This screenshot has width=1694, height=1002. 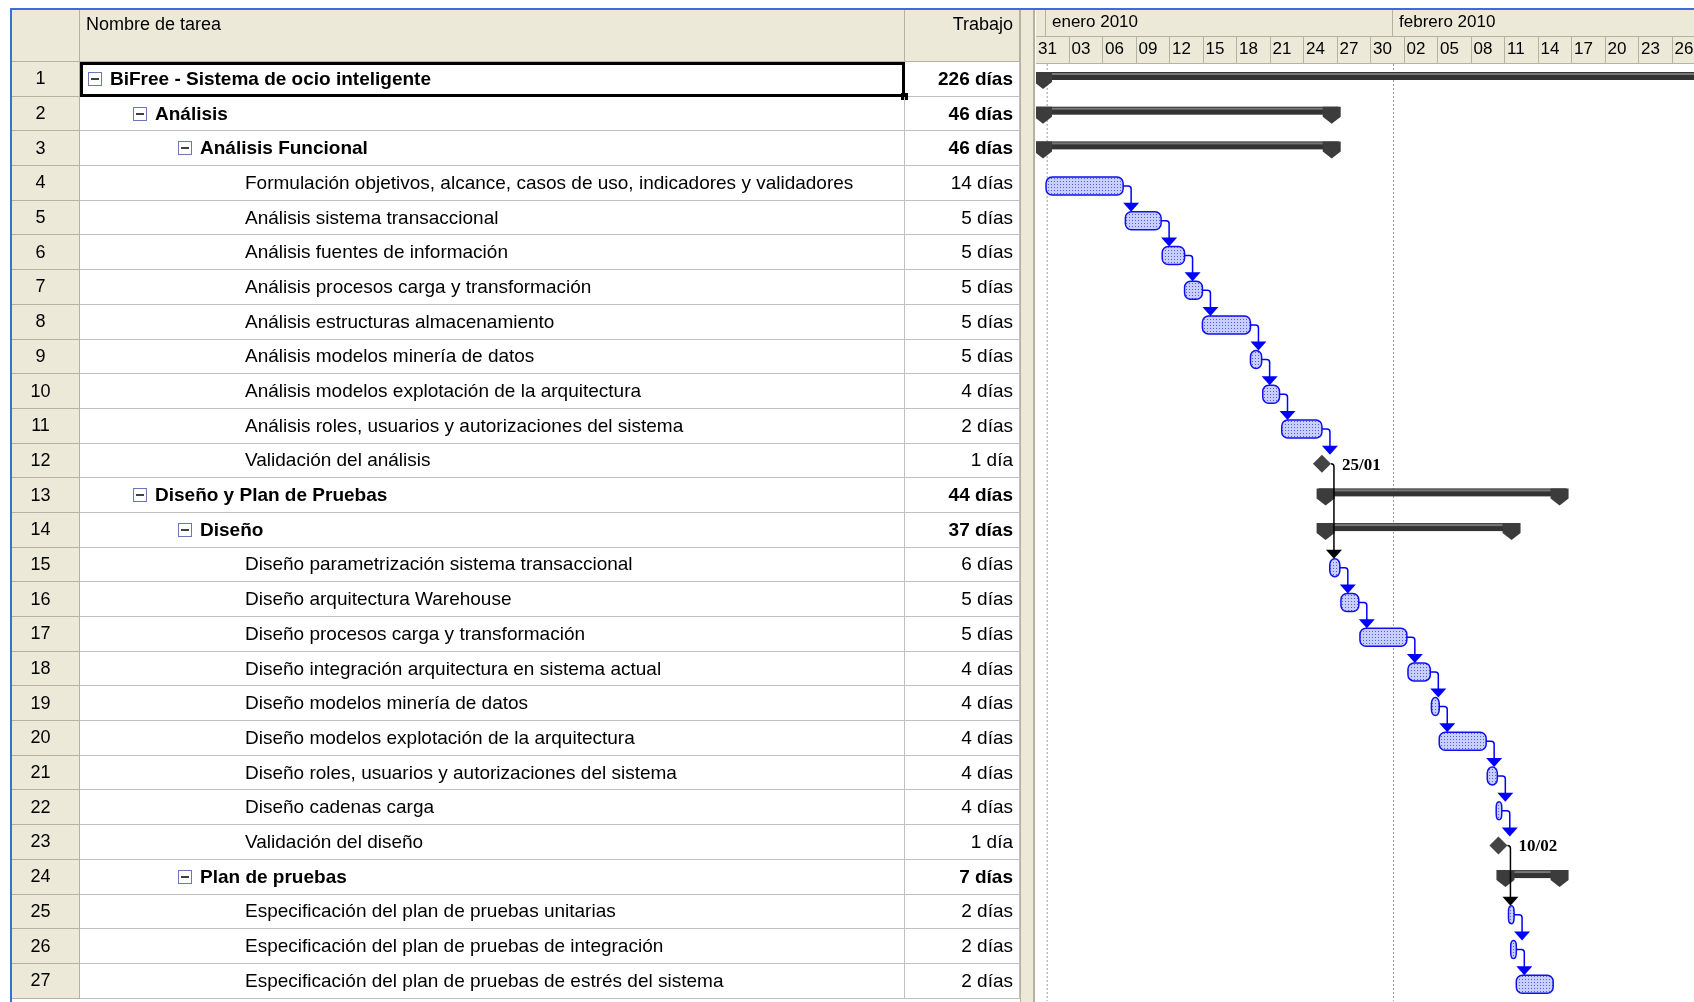 What do you see at coordinates (46, 183) in the screenshot?
I see `row-number: 4` at bounding box center [46, 183].